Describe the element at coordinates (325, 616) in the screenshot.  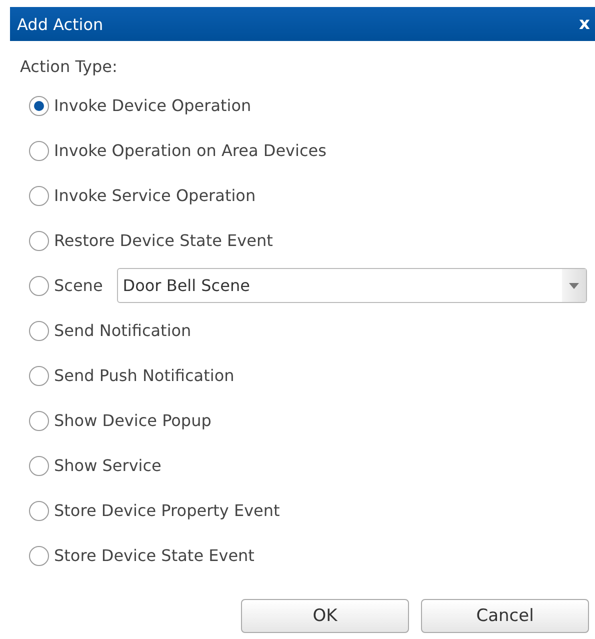
I see `ok-button: OK` at that location.